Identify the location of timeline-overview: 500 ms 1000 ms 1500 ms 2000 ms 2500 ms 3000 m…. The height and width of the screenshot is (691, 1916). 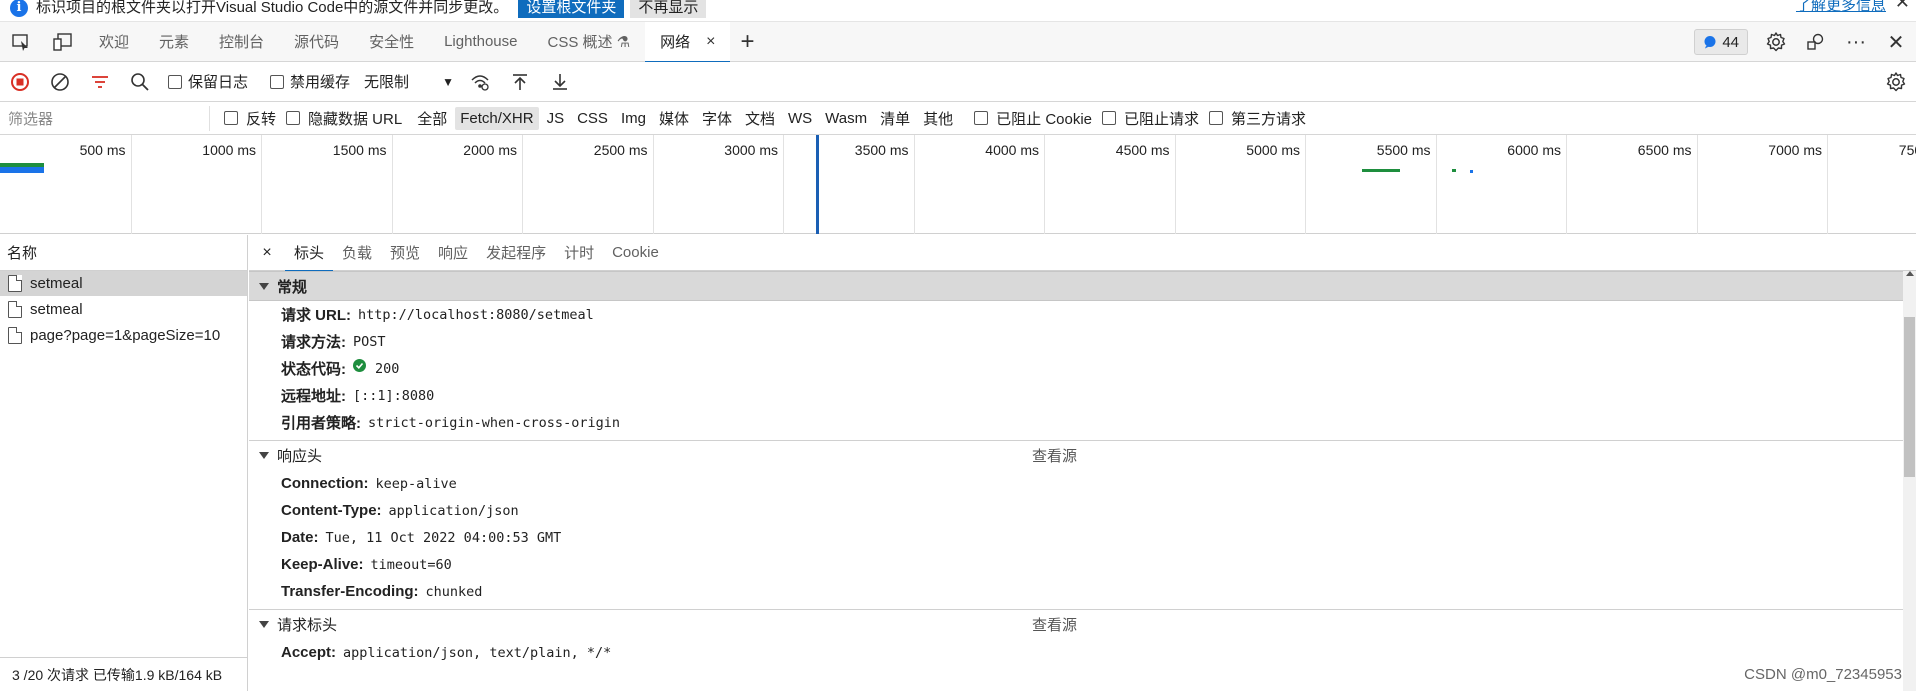
(958, 184).